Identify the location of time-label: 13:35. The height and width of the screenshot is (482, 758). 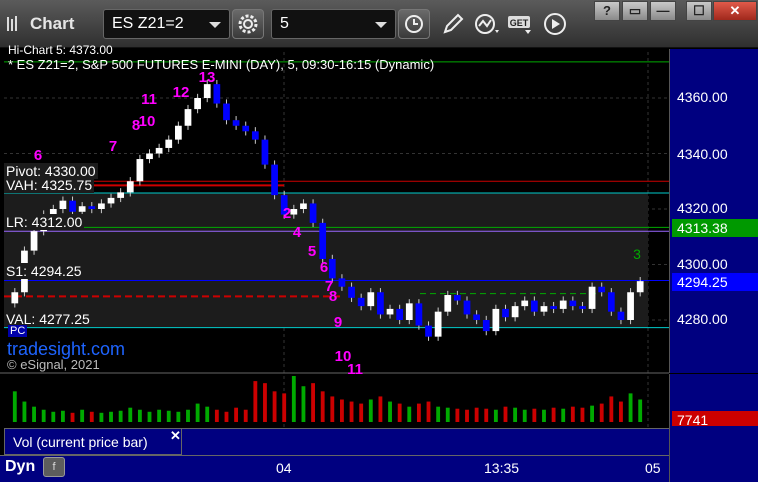
(502, 468).